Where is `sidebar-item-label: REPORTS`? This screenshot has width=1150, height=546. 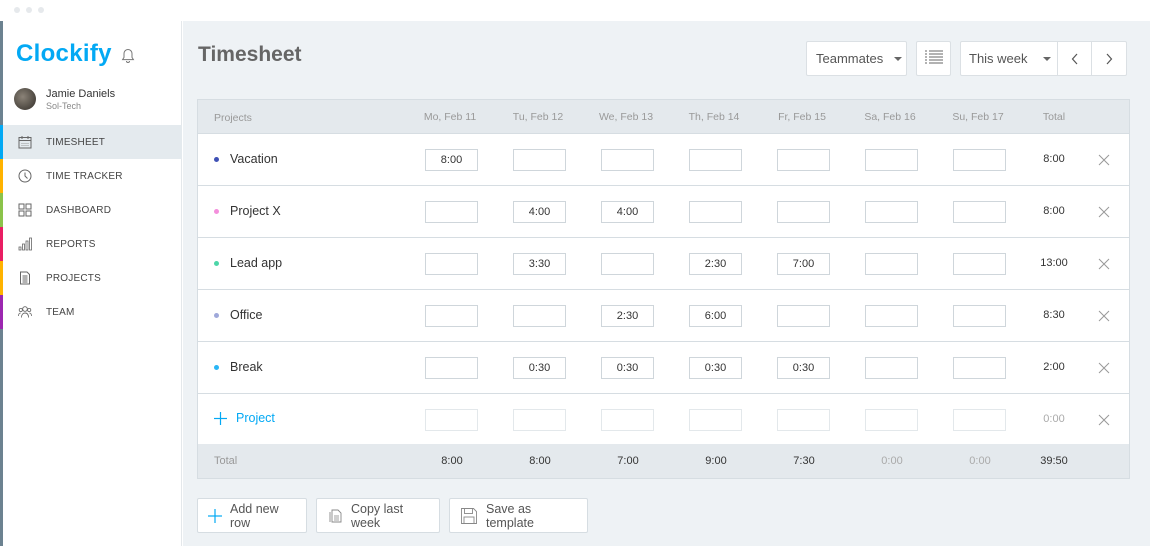
sidebar-item-label: REPORTS is located at coordinates (71, 244).